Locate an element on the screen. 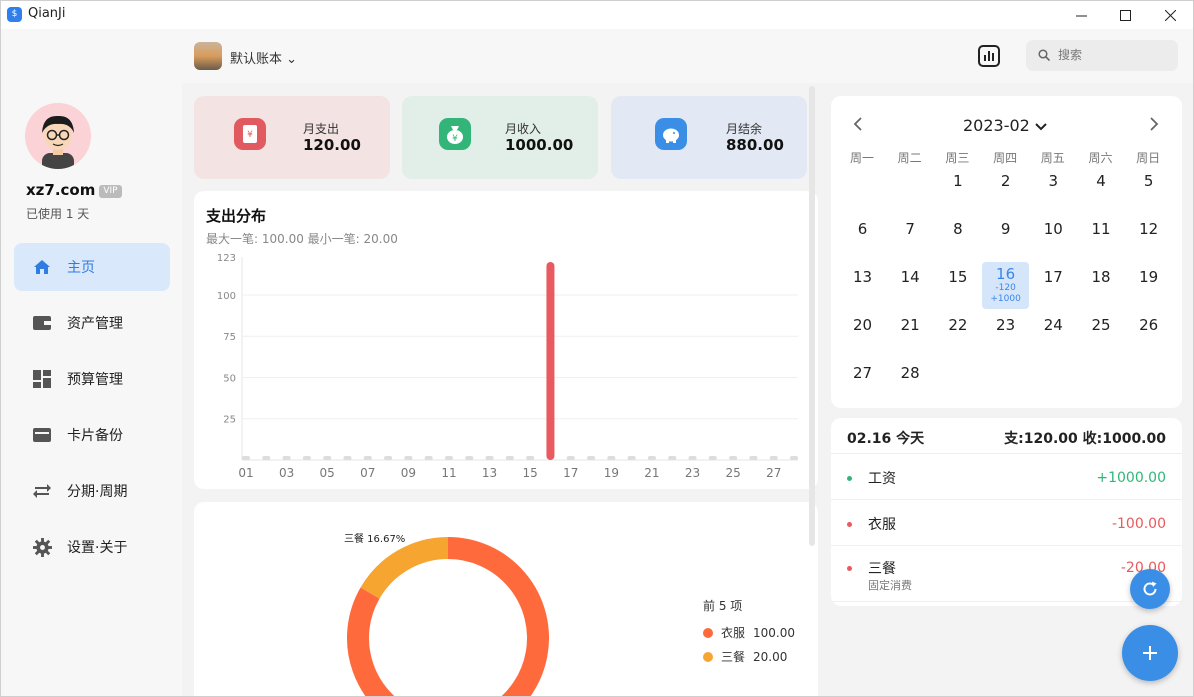 This screenshot has width=1194, height=697. calendar-day: 8 is located at coordinates (957, 237).